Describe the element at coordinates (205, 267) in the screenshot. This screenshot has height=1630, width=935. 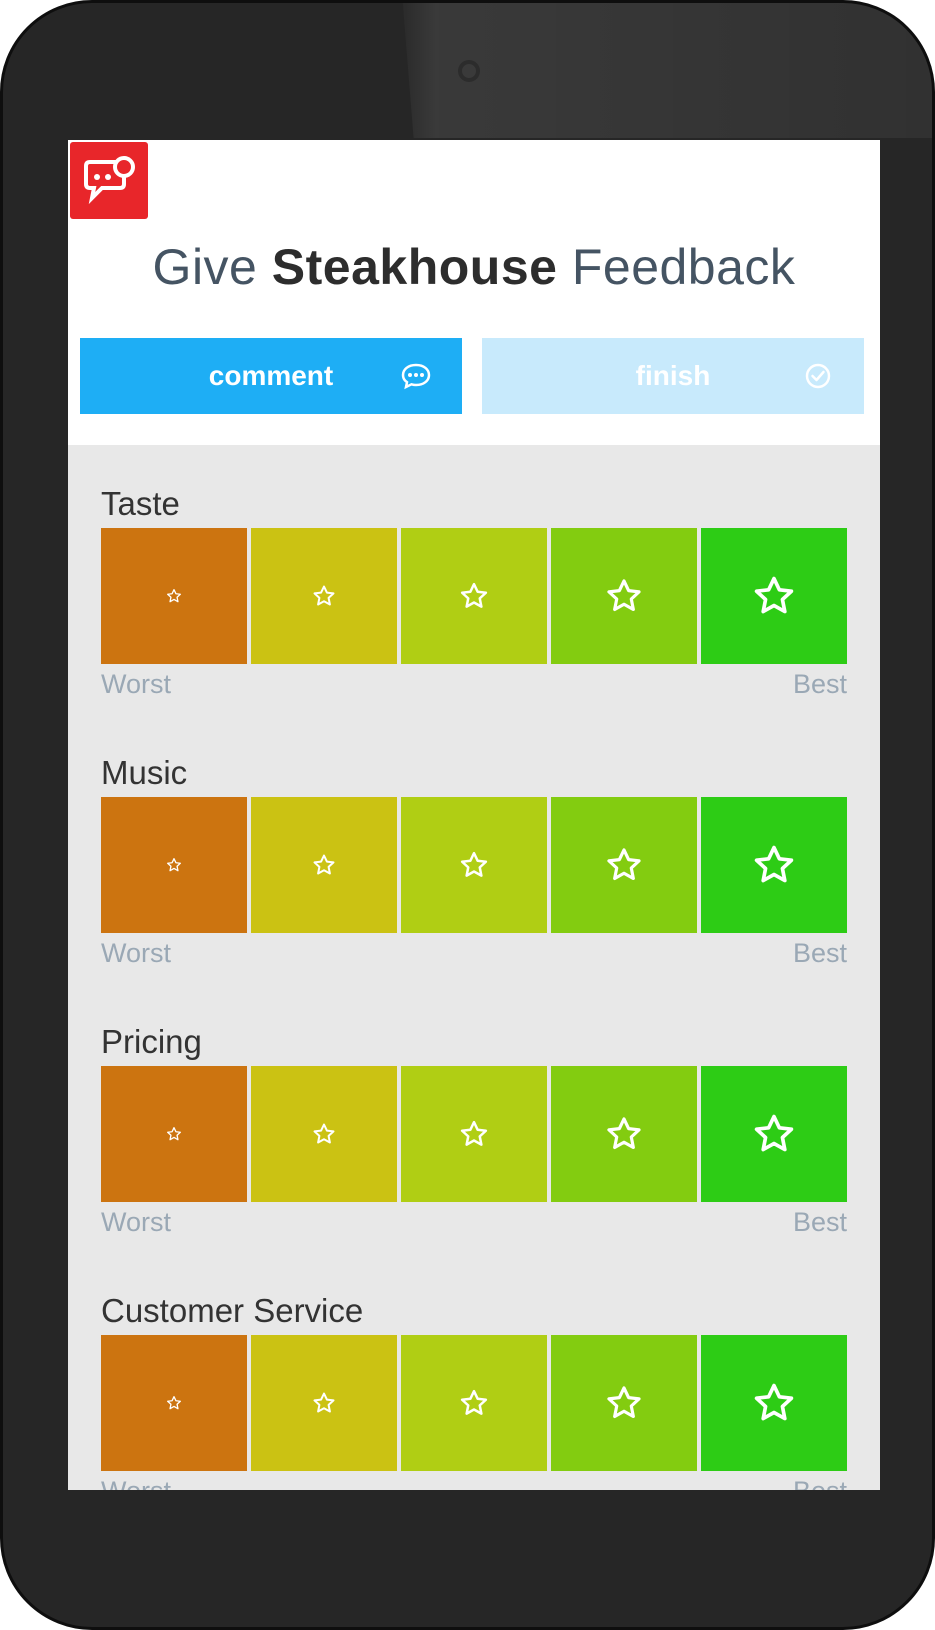
I see `title-prefix: Give` at that location.